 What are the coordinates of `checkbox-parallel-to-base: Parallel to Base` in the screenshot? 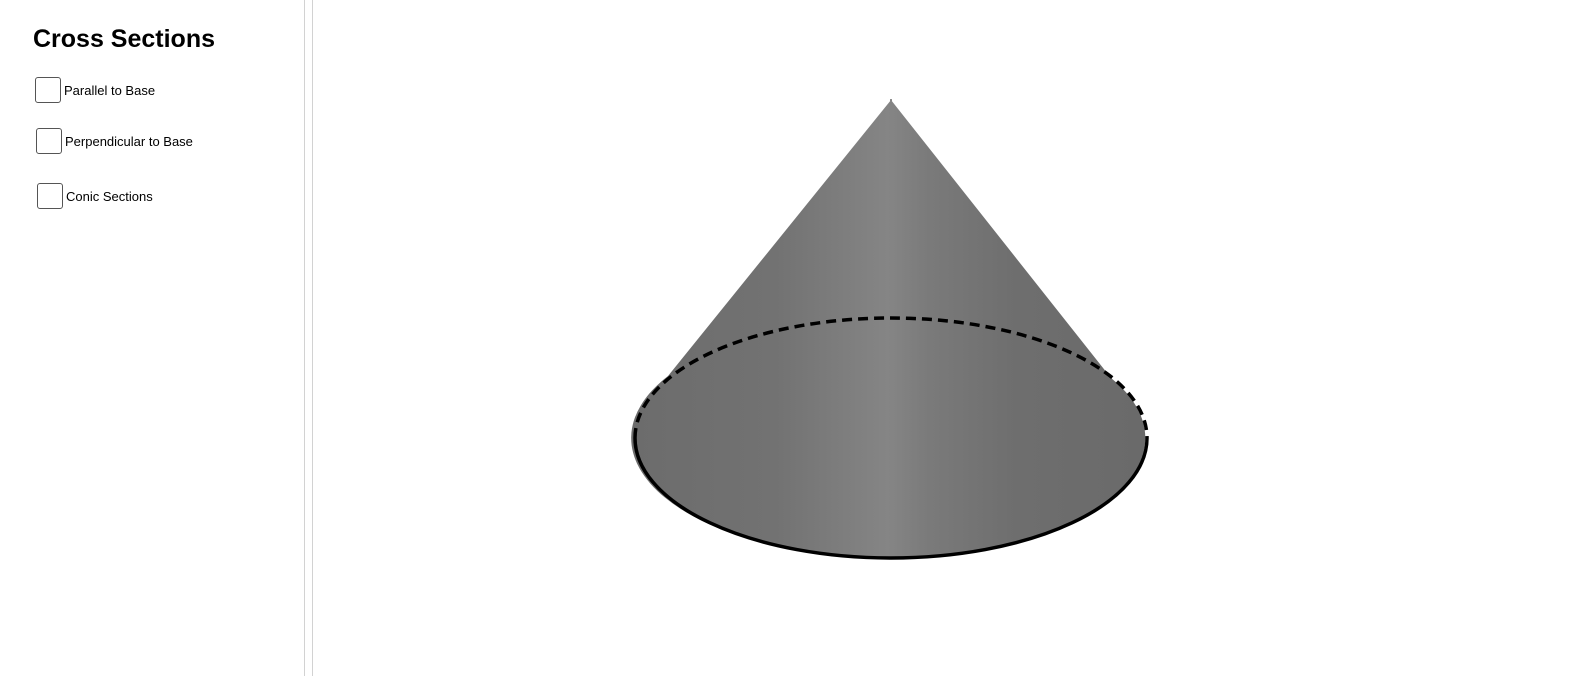 It's located at (95, 90).